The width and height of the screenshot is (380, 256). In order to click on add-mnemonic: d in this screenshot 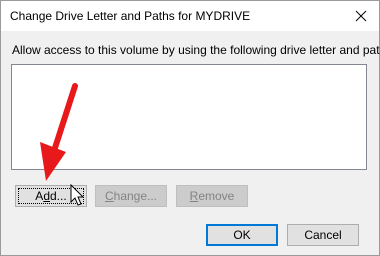, I will do `click(46, 196)`.